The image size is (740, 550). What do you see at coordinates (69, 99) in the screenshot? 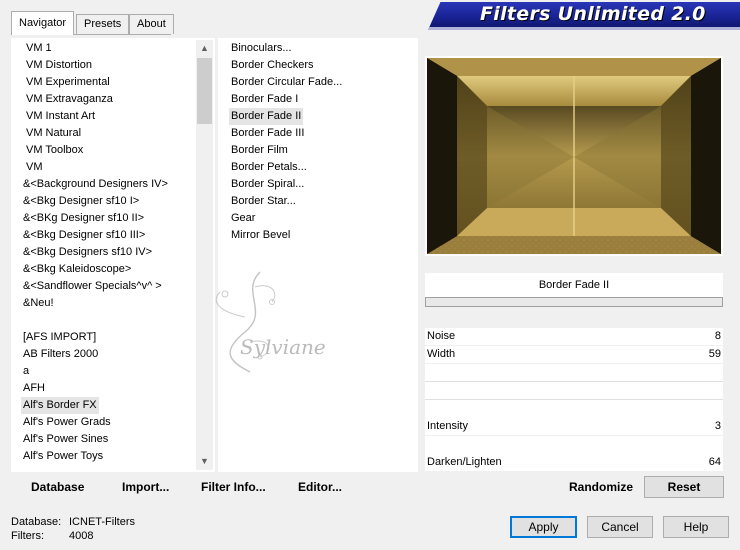
I see `category-item: VM Extravaganza` at bounding box center [69, 99].